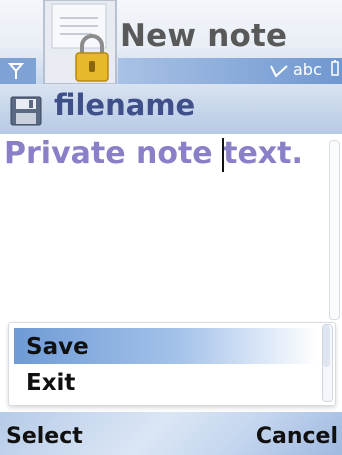 The width and height of the screenshot is (342, 455). I want to click on menu-item-save-label: Save, so click(57, 347).